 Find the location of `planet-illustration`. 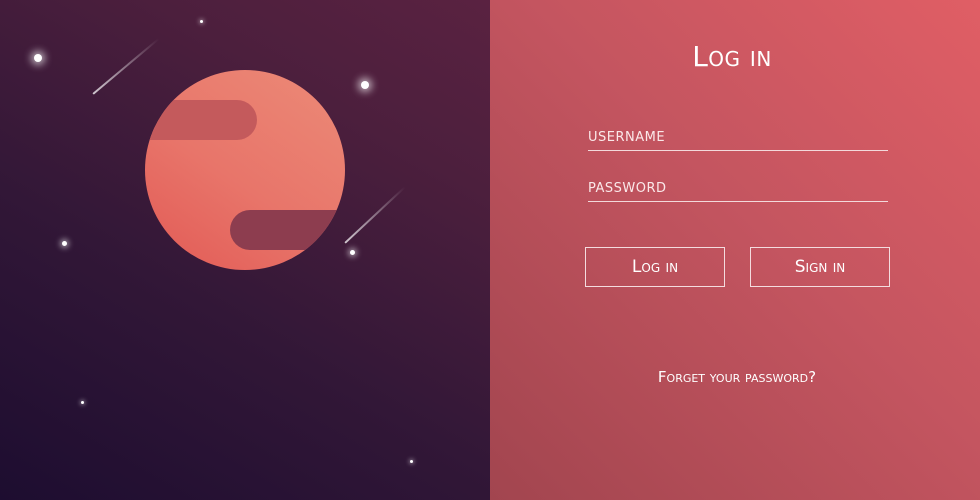

planet-illustration is located at coordinates (245, 170).